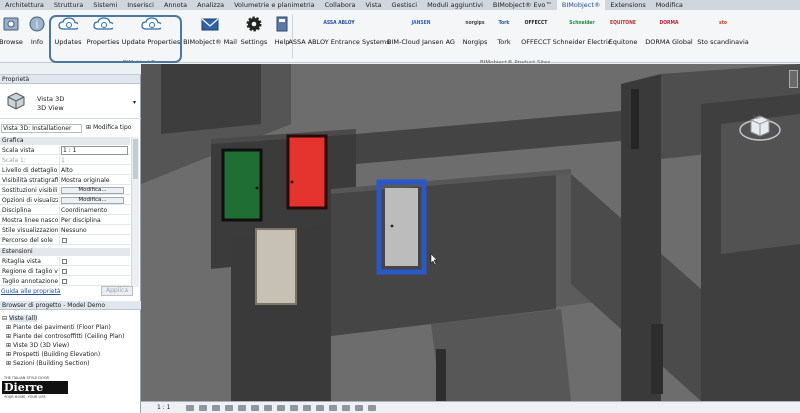 This screenshot has width=800, height=413. What do you see at coordinates (94, 210) in the screenshot?
I see `property-value: Coordinamento` at bounding box center [94, 210].